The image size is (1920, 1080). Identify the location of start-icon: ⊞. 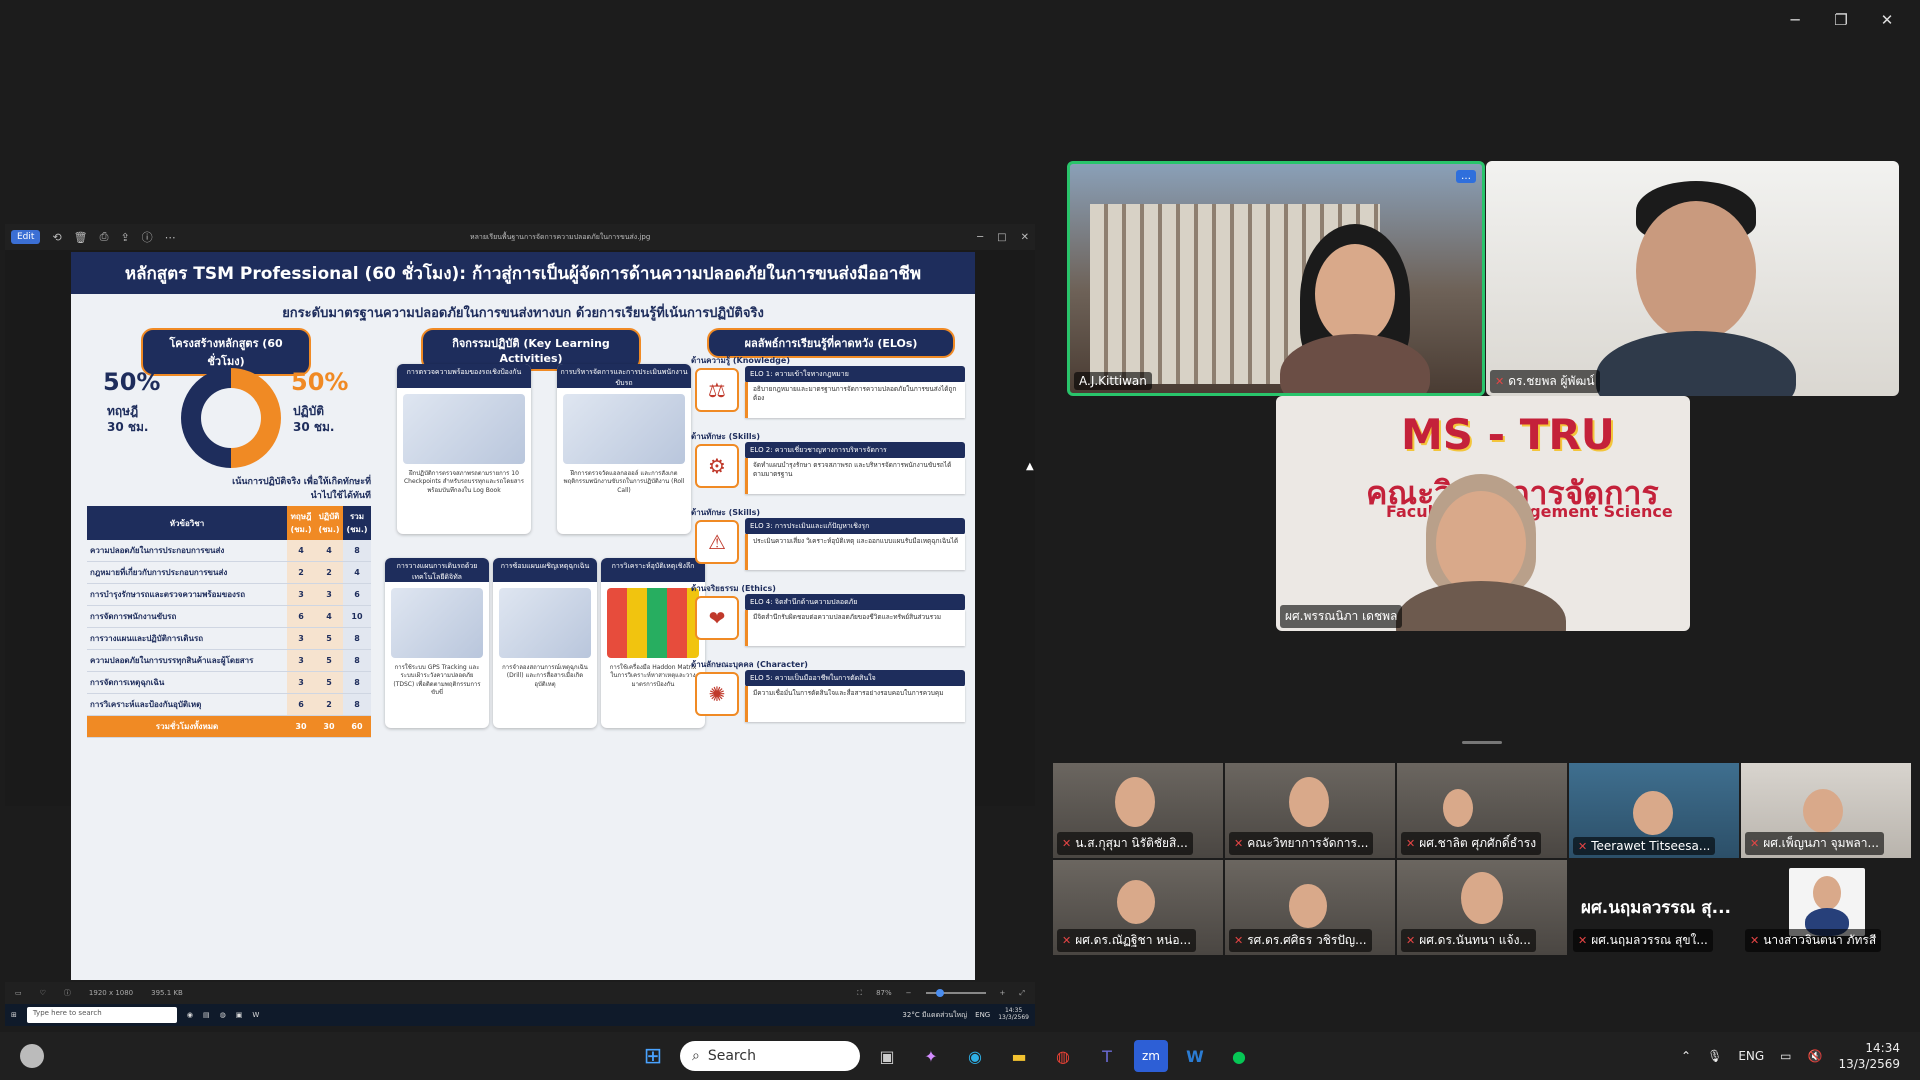
(653, 1056).